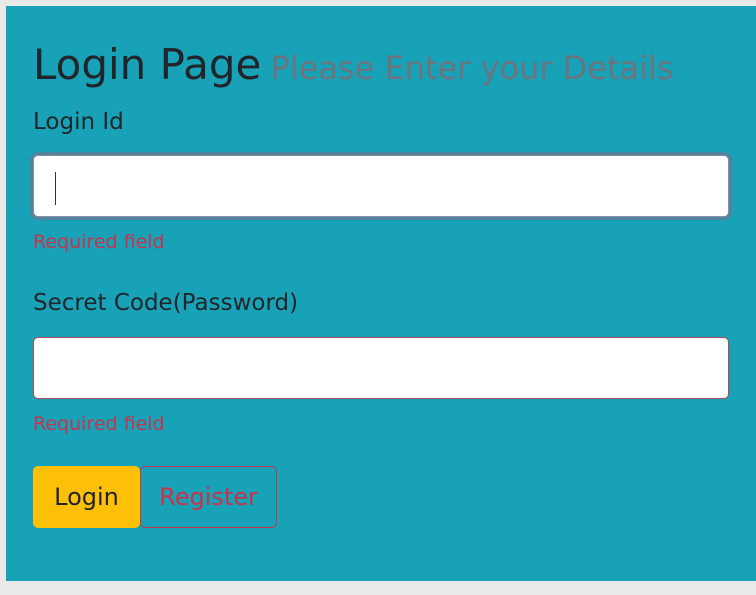  What do you see at coordinates (208, 497) in the screenshot?
I see `register-button: Register` at bounding box center [208, 497].